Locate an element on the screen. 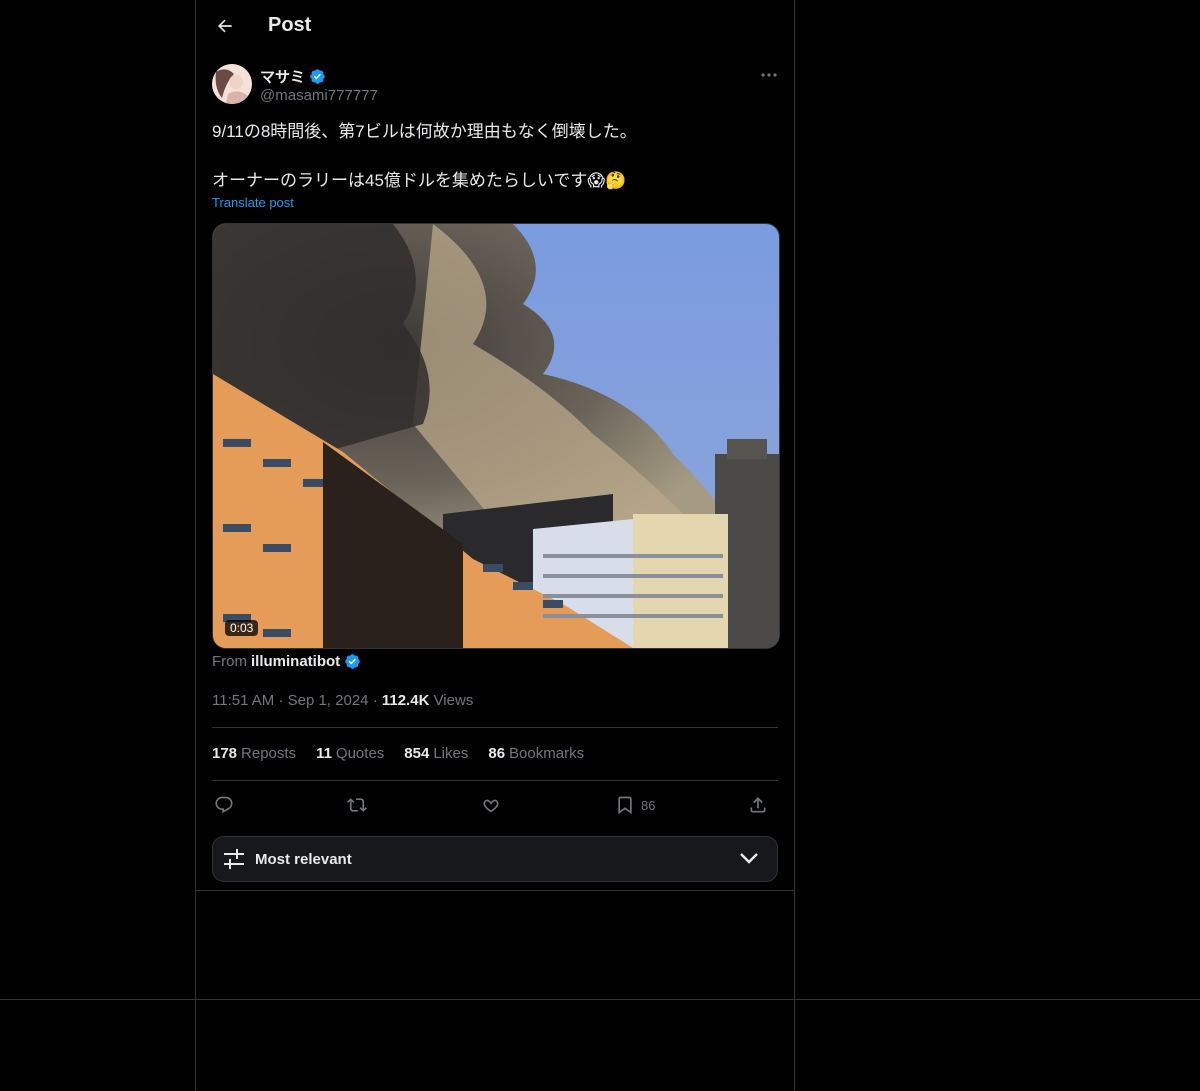  reposts-count: 178 is located at coordinates (225, 753).